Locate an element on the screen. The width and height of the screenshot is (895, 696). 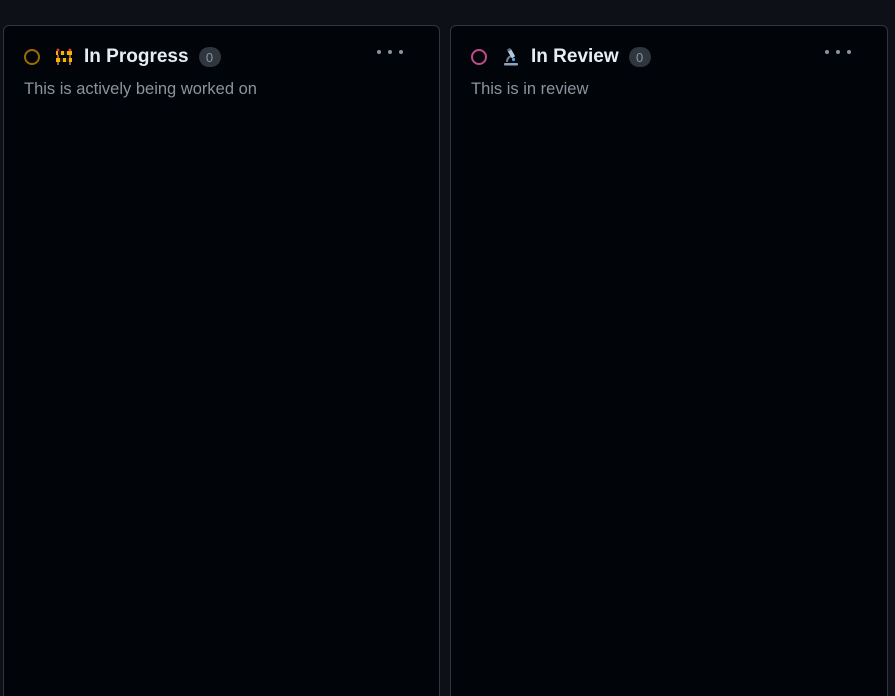
column-description: This is in review is located at coordinates (530, 89).